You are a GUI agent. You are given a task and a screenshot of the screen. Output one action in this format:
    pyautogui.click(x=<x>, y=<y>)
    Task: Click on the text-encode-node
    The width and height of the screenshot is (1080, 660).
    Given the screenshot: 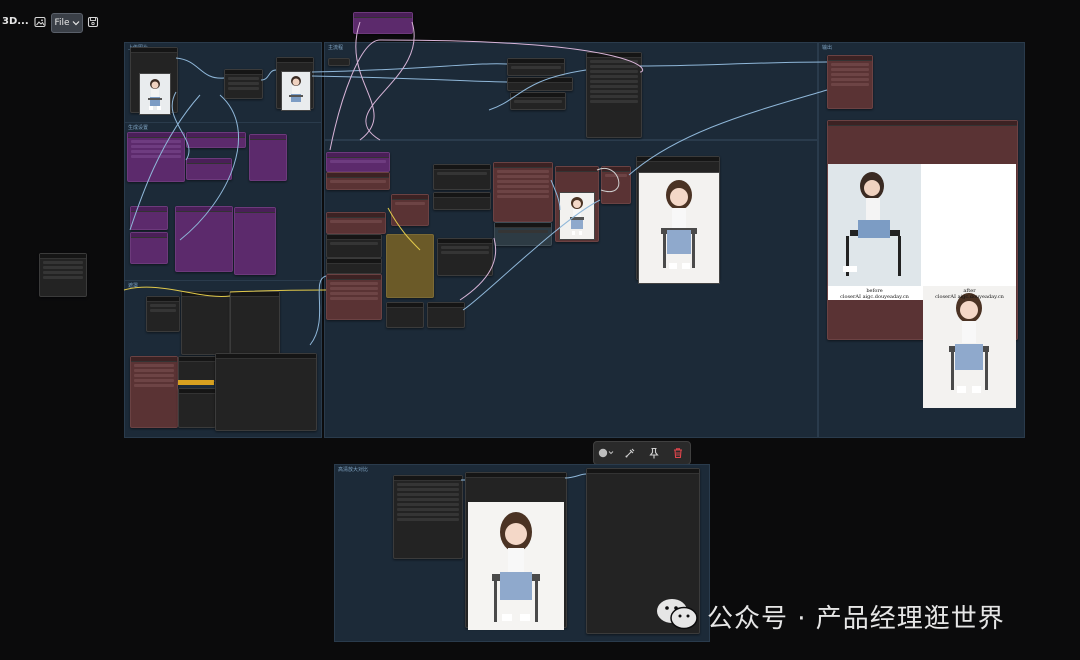 What is the action you would take?
    pyautogui.click(x=358, y=162)
    